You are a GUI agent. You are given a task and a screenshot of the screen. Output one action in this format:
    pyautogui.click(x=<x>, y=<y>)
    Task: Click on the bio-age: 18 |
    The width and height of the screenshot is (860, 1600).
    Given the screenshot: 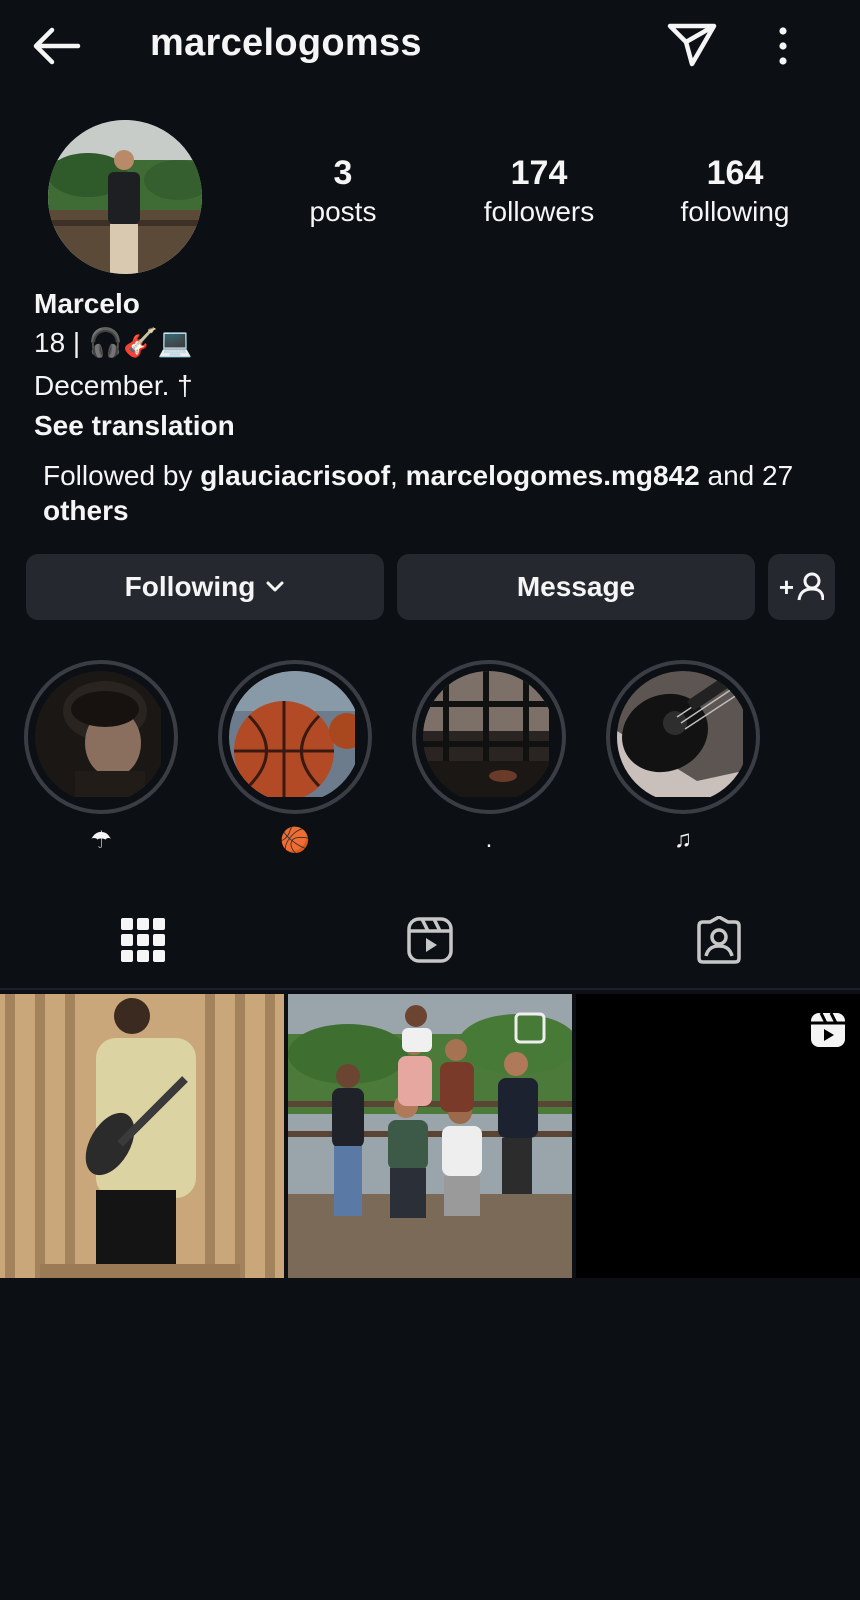 What is the action you would take?
    pyautogui.click(x=57, y=342)
    